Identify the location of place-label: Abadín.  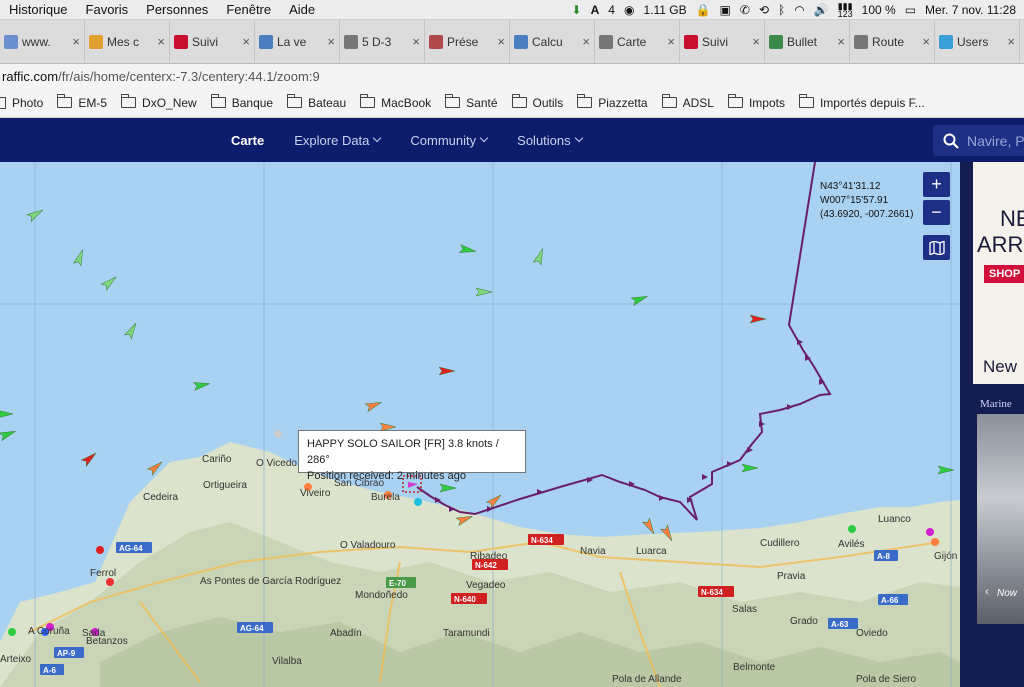
(346, 633).